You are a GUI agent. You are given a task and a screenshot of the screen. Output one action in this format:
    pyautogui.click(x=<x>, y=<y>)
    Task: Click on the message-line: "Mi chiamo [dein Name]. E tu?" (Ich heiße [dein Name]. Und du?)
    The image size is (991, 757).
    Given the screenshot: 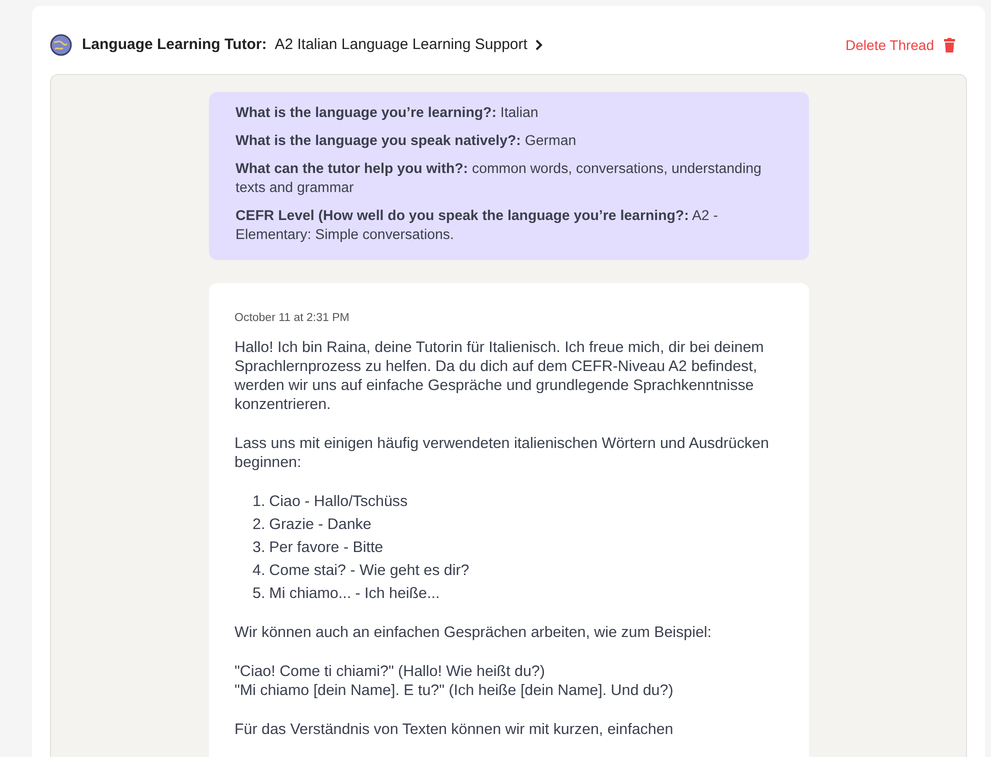 What is the action you would take?
    pyautogui.click(x=454, y=690)
    